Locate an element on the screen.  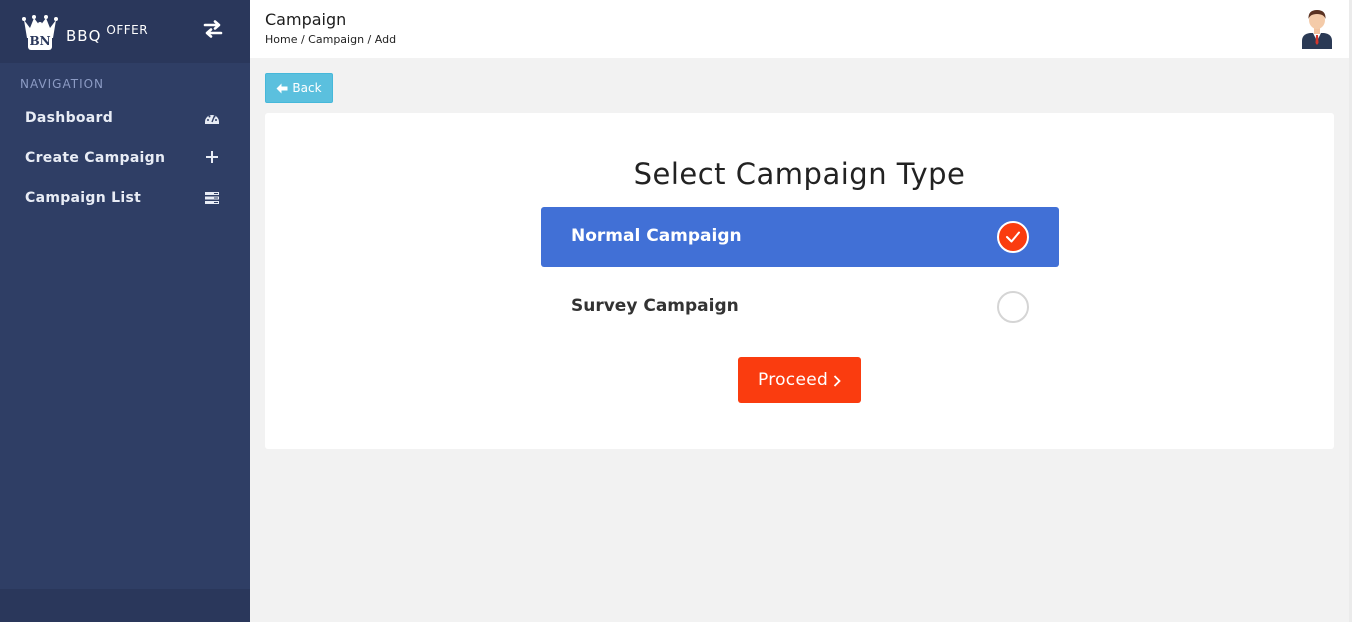
sidebar-item-dashboard: Dashboard is located at coordinates (125, 118).